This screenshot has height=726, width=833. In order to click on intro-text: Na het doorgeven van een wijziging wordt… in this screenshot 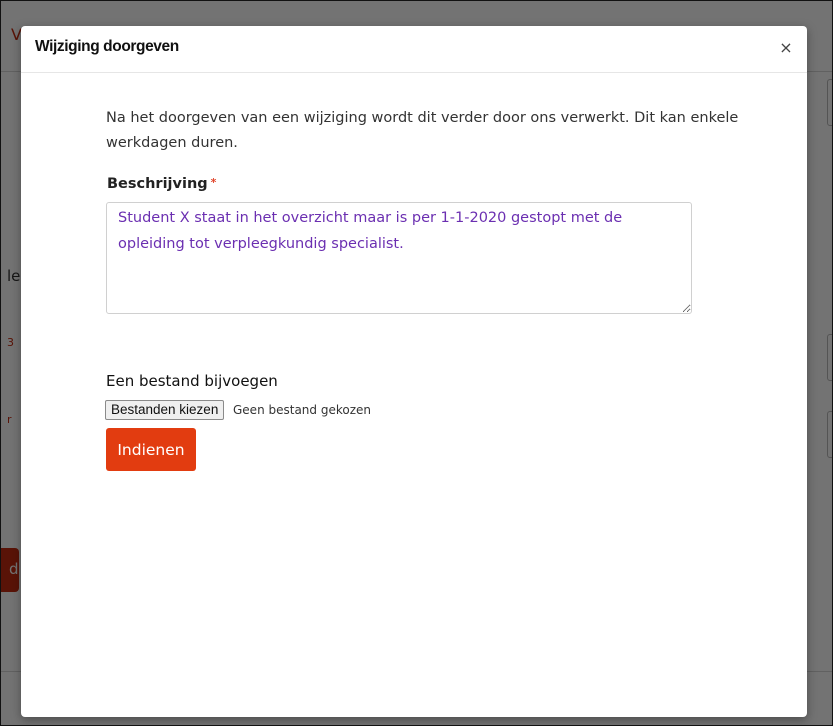, I will do `click(422, 130)`.